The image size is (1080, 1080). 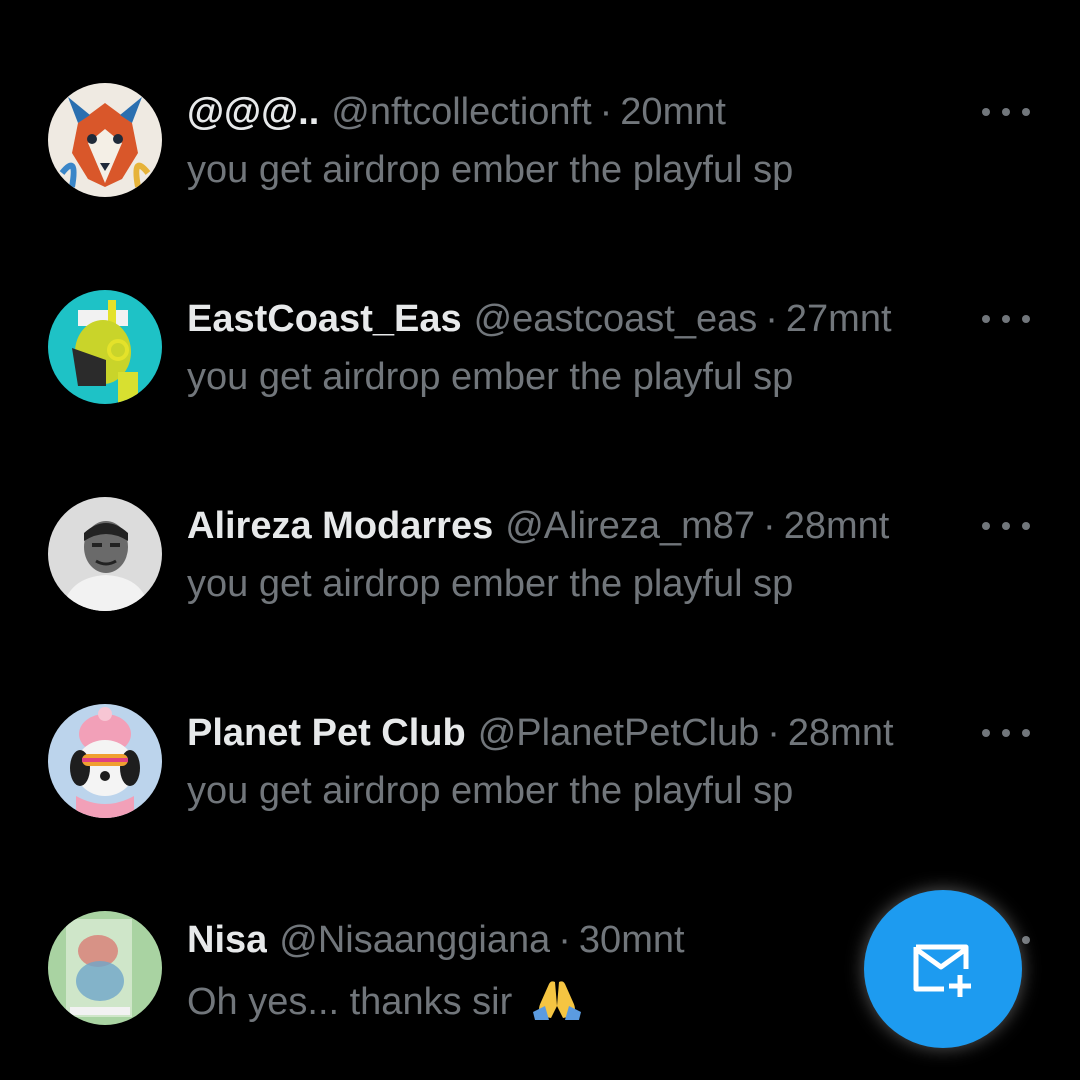 I want to click on user-handle: @eastcoast_eas, so click(x=615, y=319).